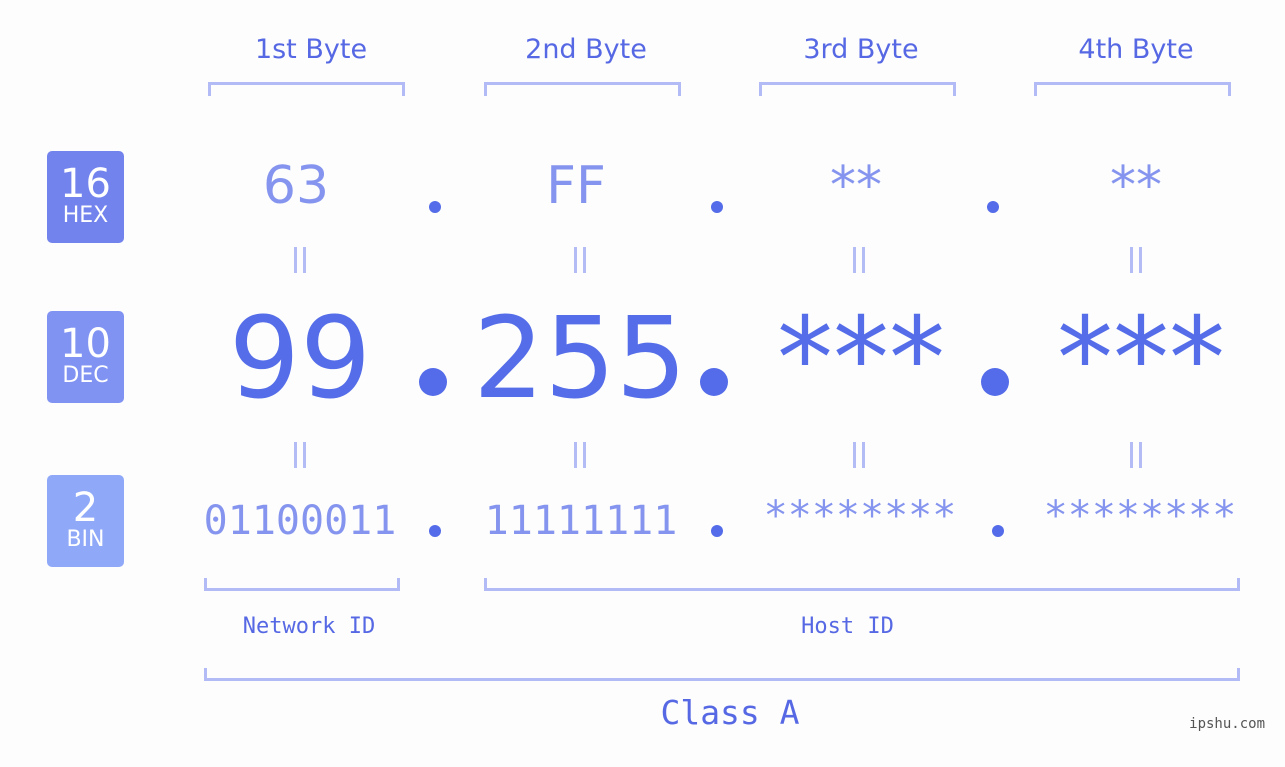  I want to click on hex-base-label: HEX, so click(85, 215).